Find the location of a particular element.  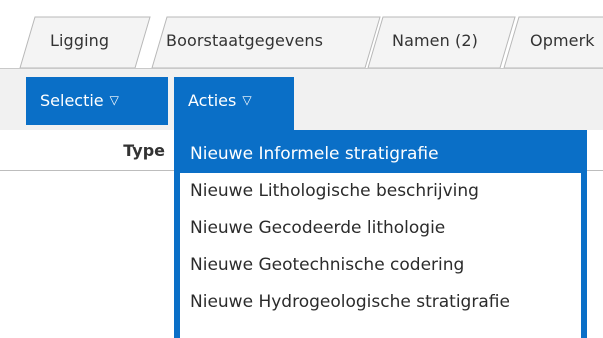

menu-item-informele-stratigrafie: Nieuwe Informele stratigrafie is located at coordinates (380, 154).